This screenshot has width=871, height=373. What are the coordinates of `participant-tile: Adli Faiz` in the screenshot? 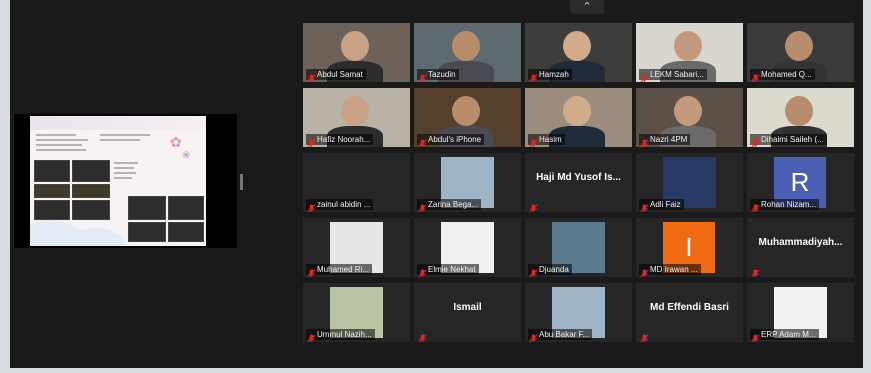 It's located at (689, 182).